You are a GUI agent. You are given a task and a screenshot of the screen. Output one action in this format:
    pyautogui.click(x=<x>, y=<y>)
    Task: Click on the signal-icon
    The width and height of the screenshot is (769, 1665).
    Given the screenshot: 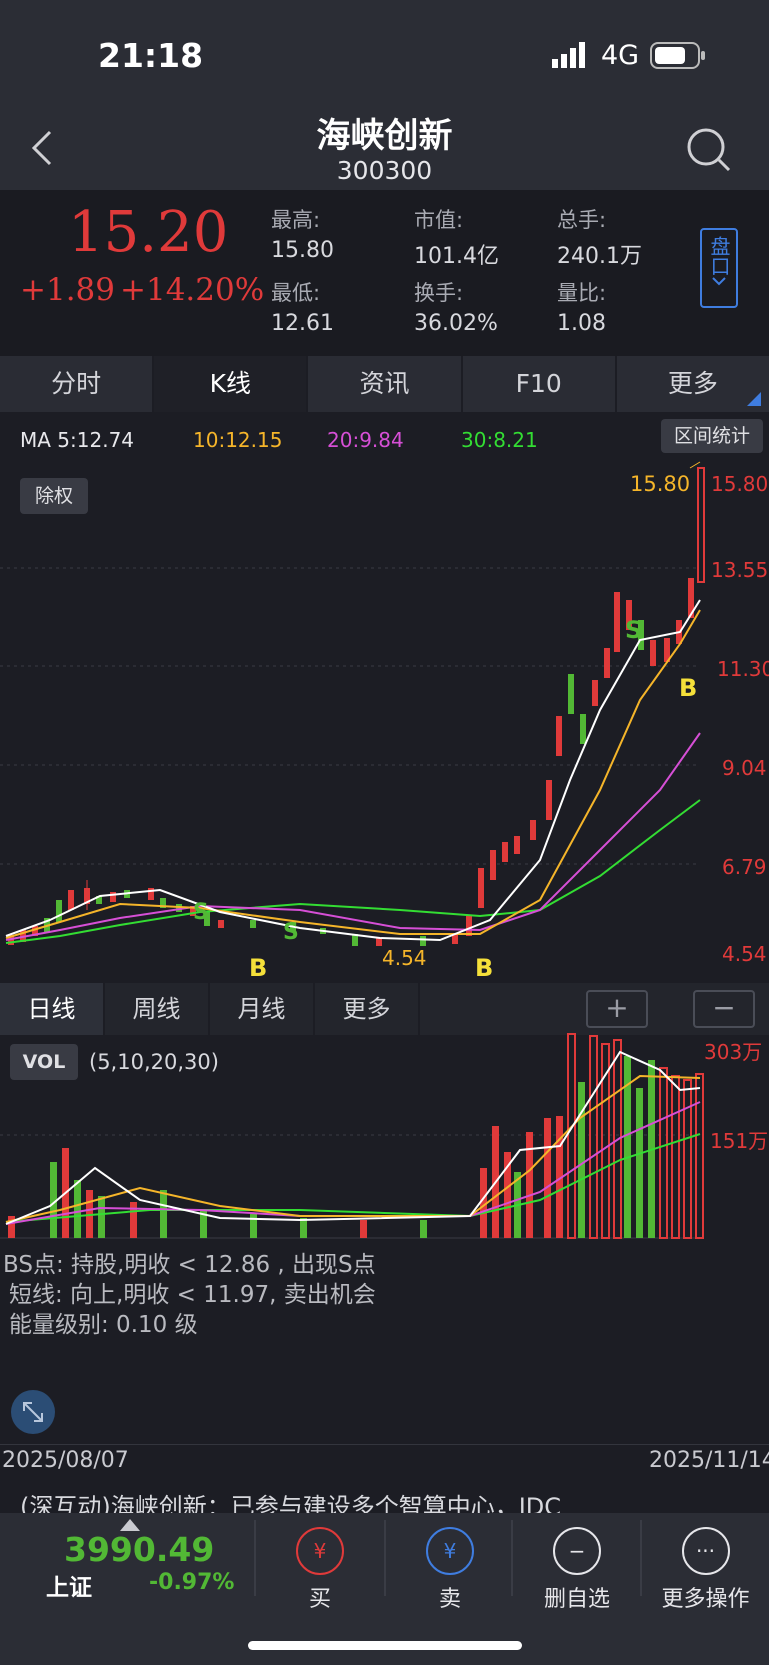 What is the action you would take?
    pyautogui.click(x=571, y=55)
    